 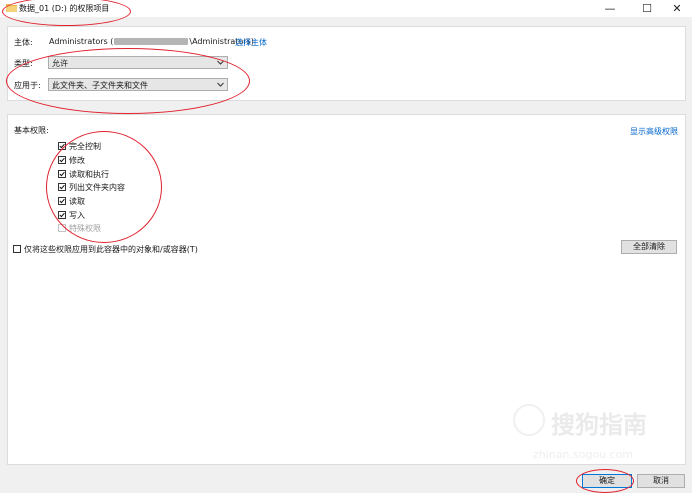 I want to click on type-label: 类型:, so click(x=23, y=63).